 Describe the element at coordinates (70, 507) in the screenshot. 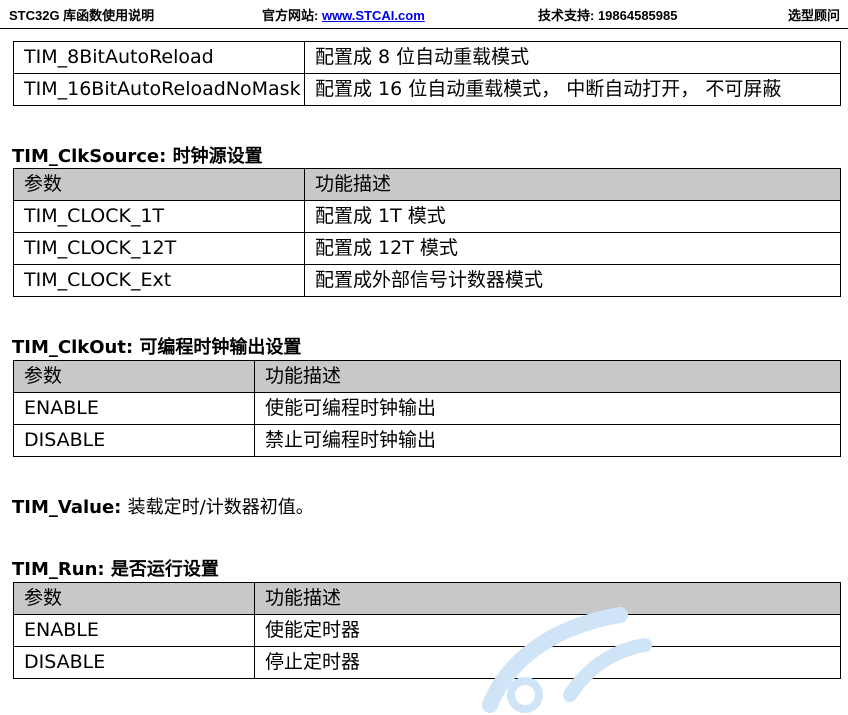

I see `value-title: TIM_Value:` at that location.